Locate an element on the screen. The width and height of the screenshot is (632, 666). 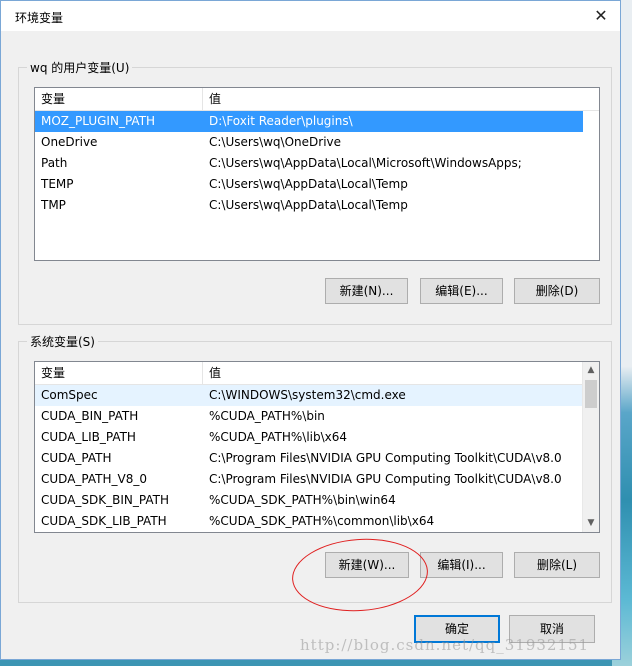
variable-value-cell: %CUDA_SDK_PATH%\common\lib\x64 is located at coordinates (322, 521).